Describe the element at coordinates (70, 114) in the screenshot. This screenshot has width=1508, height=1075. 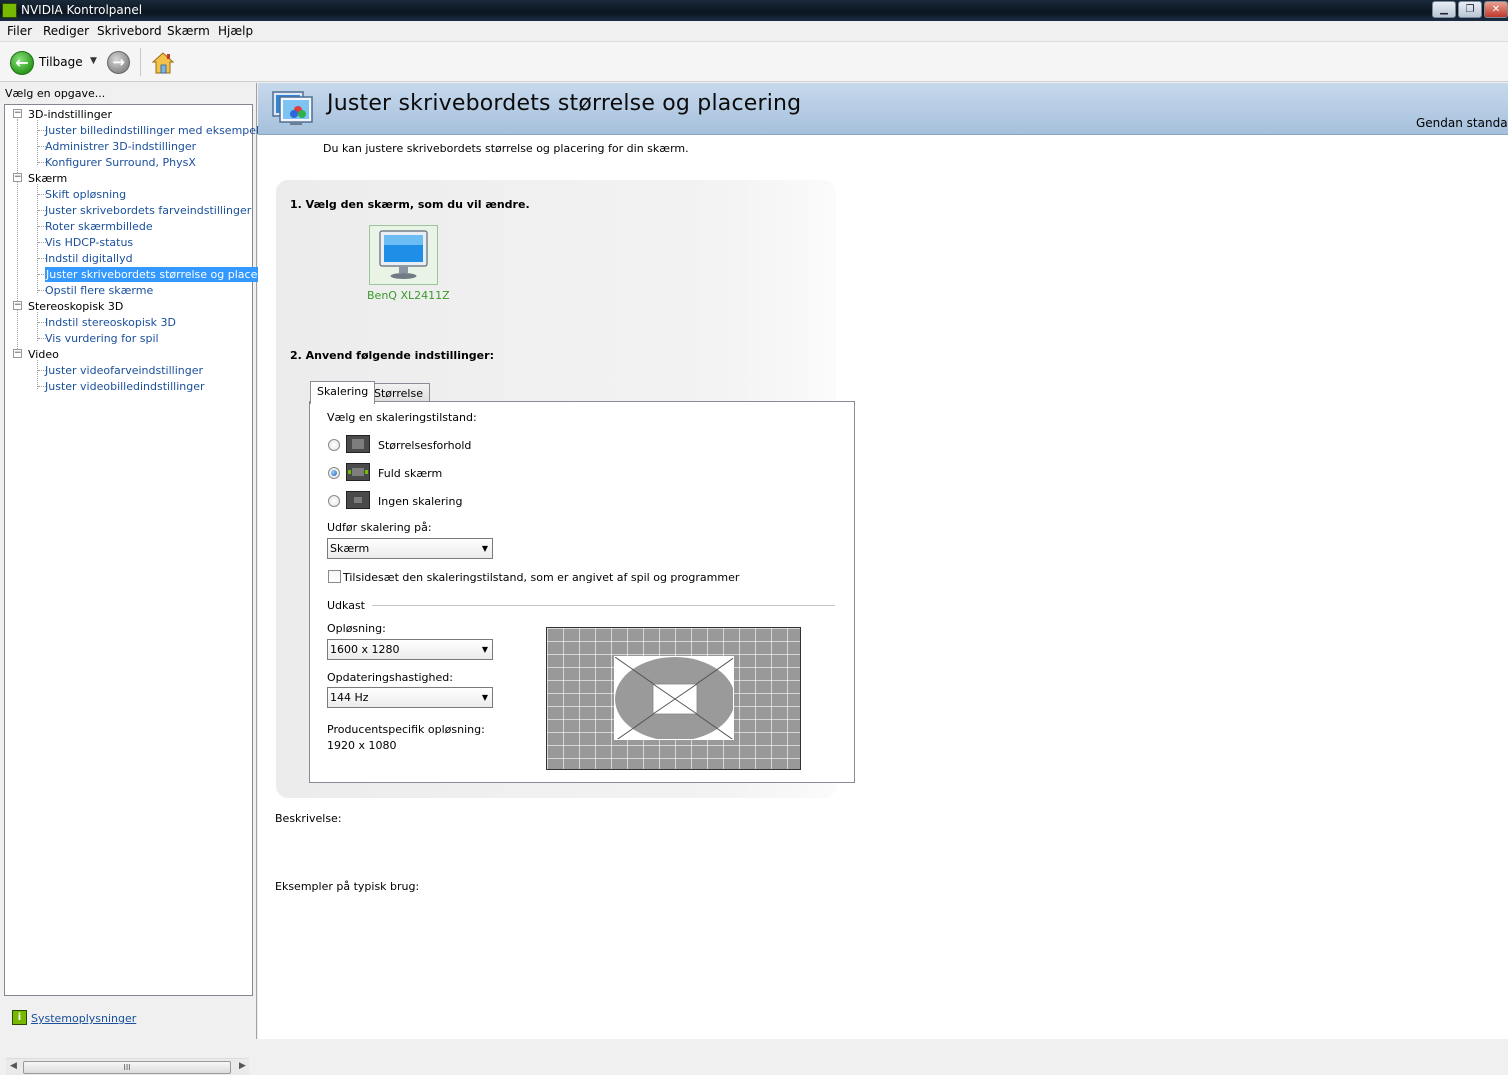
I see `tree-group-3d-settings: 3D-indstillinger` at that location.